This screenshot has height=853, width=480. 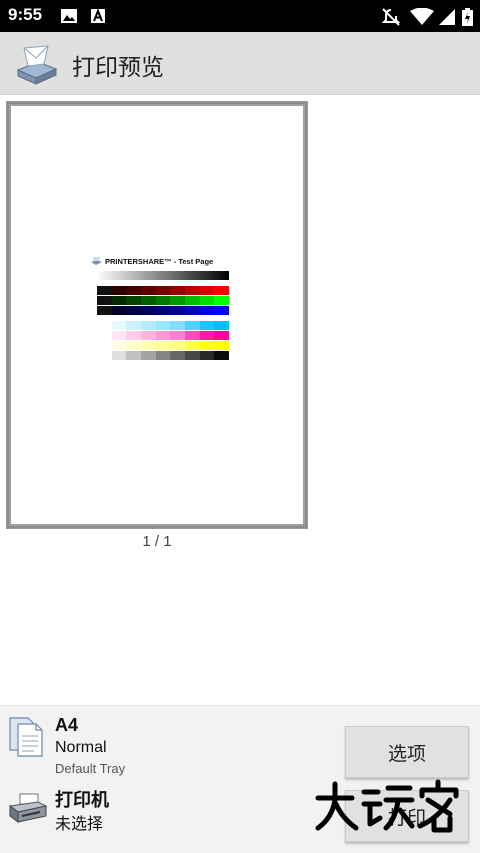 What do you see at coordinates (69, 16) in the screenshot?
I see `image-icon` at bounding box center [69, 16].